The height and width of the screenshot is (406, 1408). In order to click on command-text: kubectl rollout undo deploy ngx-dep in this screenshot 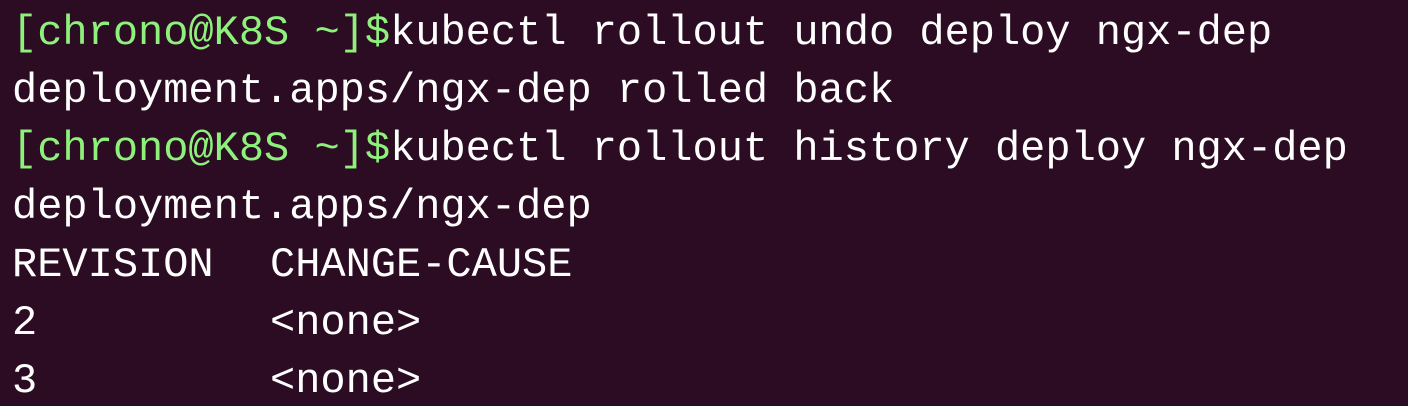, I will do `click(831, 33)`.